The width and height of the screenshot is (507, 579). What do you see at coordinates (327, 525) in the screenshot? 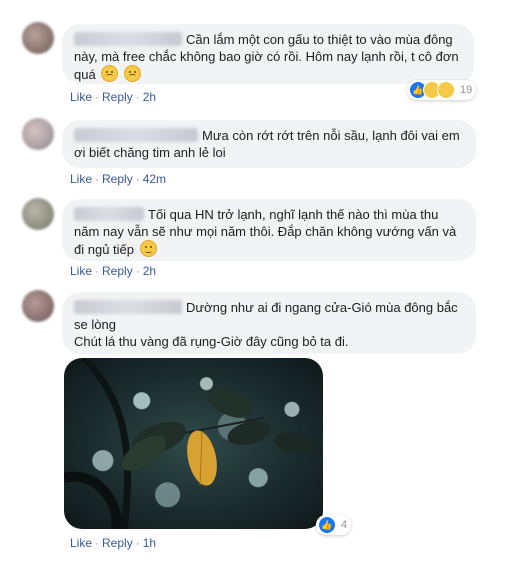
I see `like-icon: 👍` at bounding box center [327, 525].